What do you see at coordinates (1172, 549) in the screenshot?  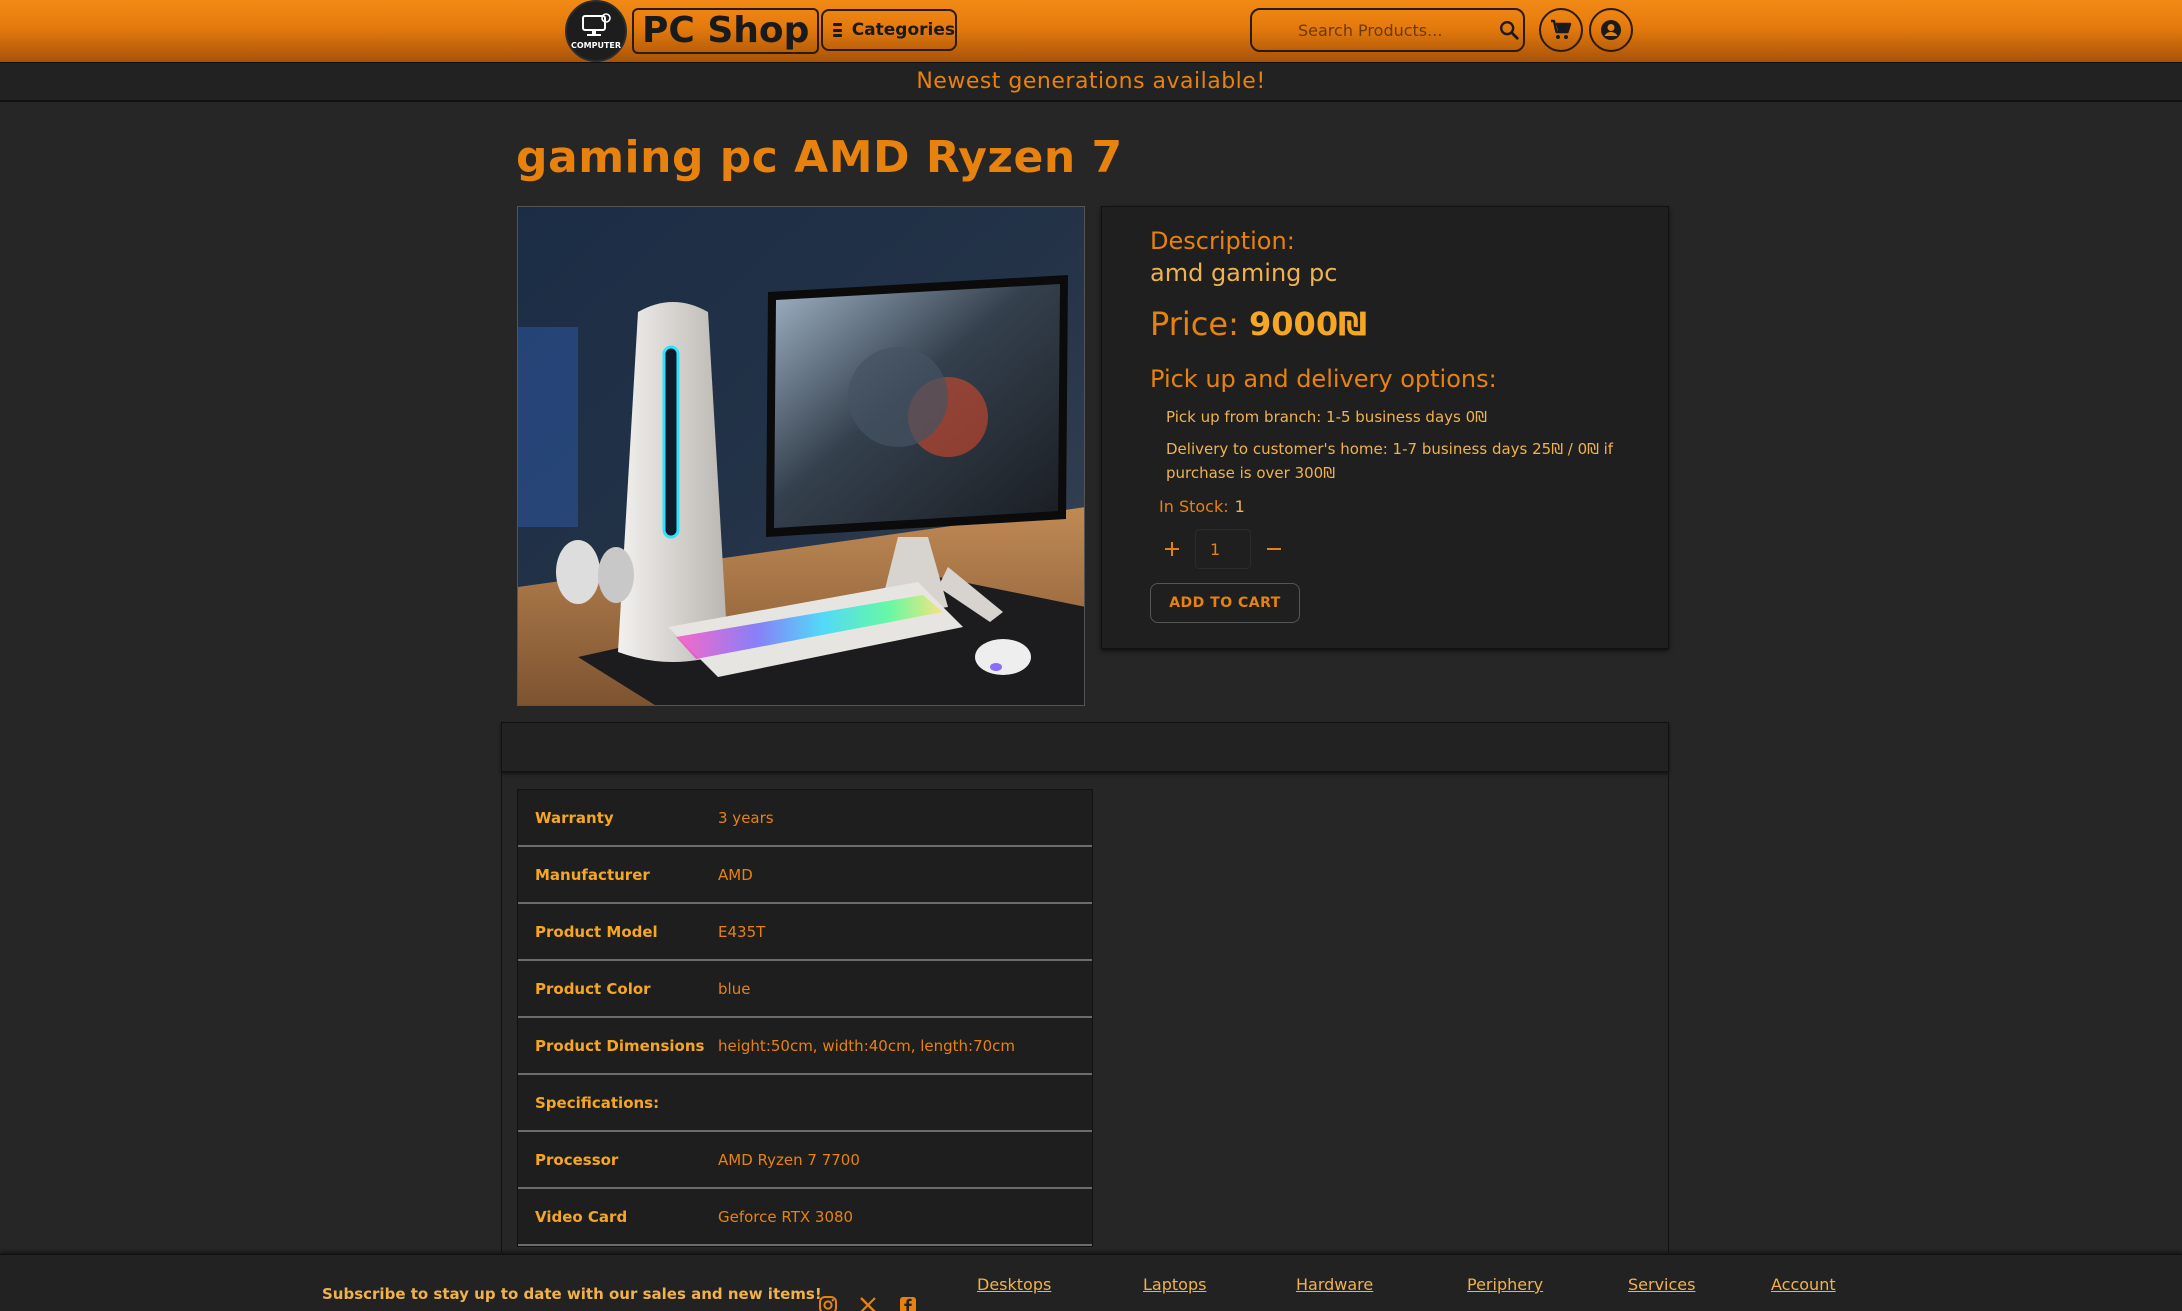 I see `plus-icon` at bounding box center [1172, 549].